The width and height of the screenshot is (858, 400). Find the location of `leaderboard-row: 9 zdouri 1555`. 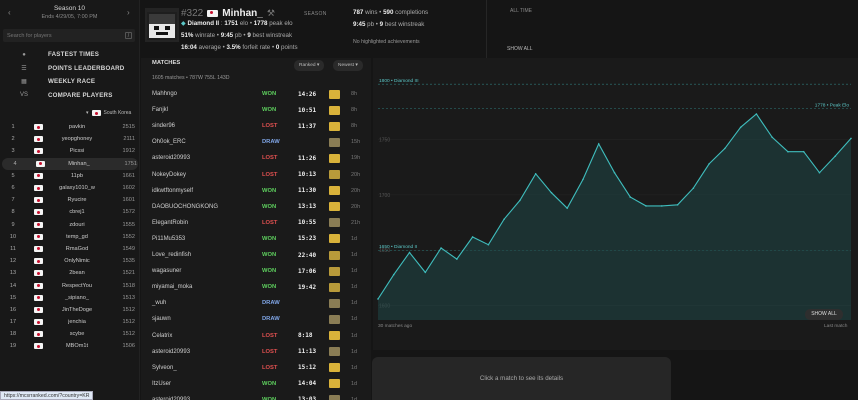

leaderboard-row: 9 zdouri 1555 is located at coordinates (70, 225).